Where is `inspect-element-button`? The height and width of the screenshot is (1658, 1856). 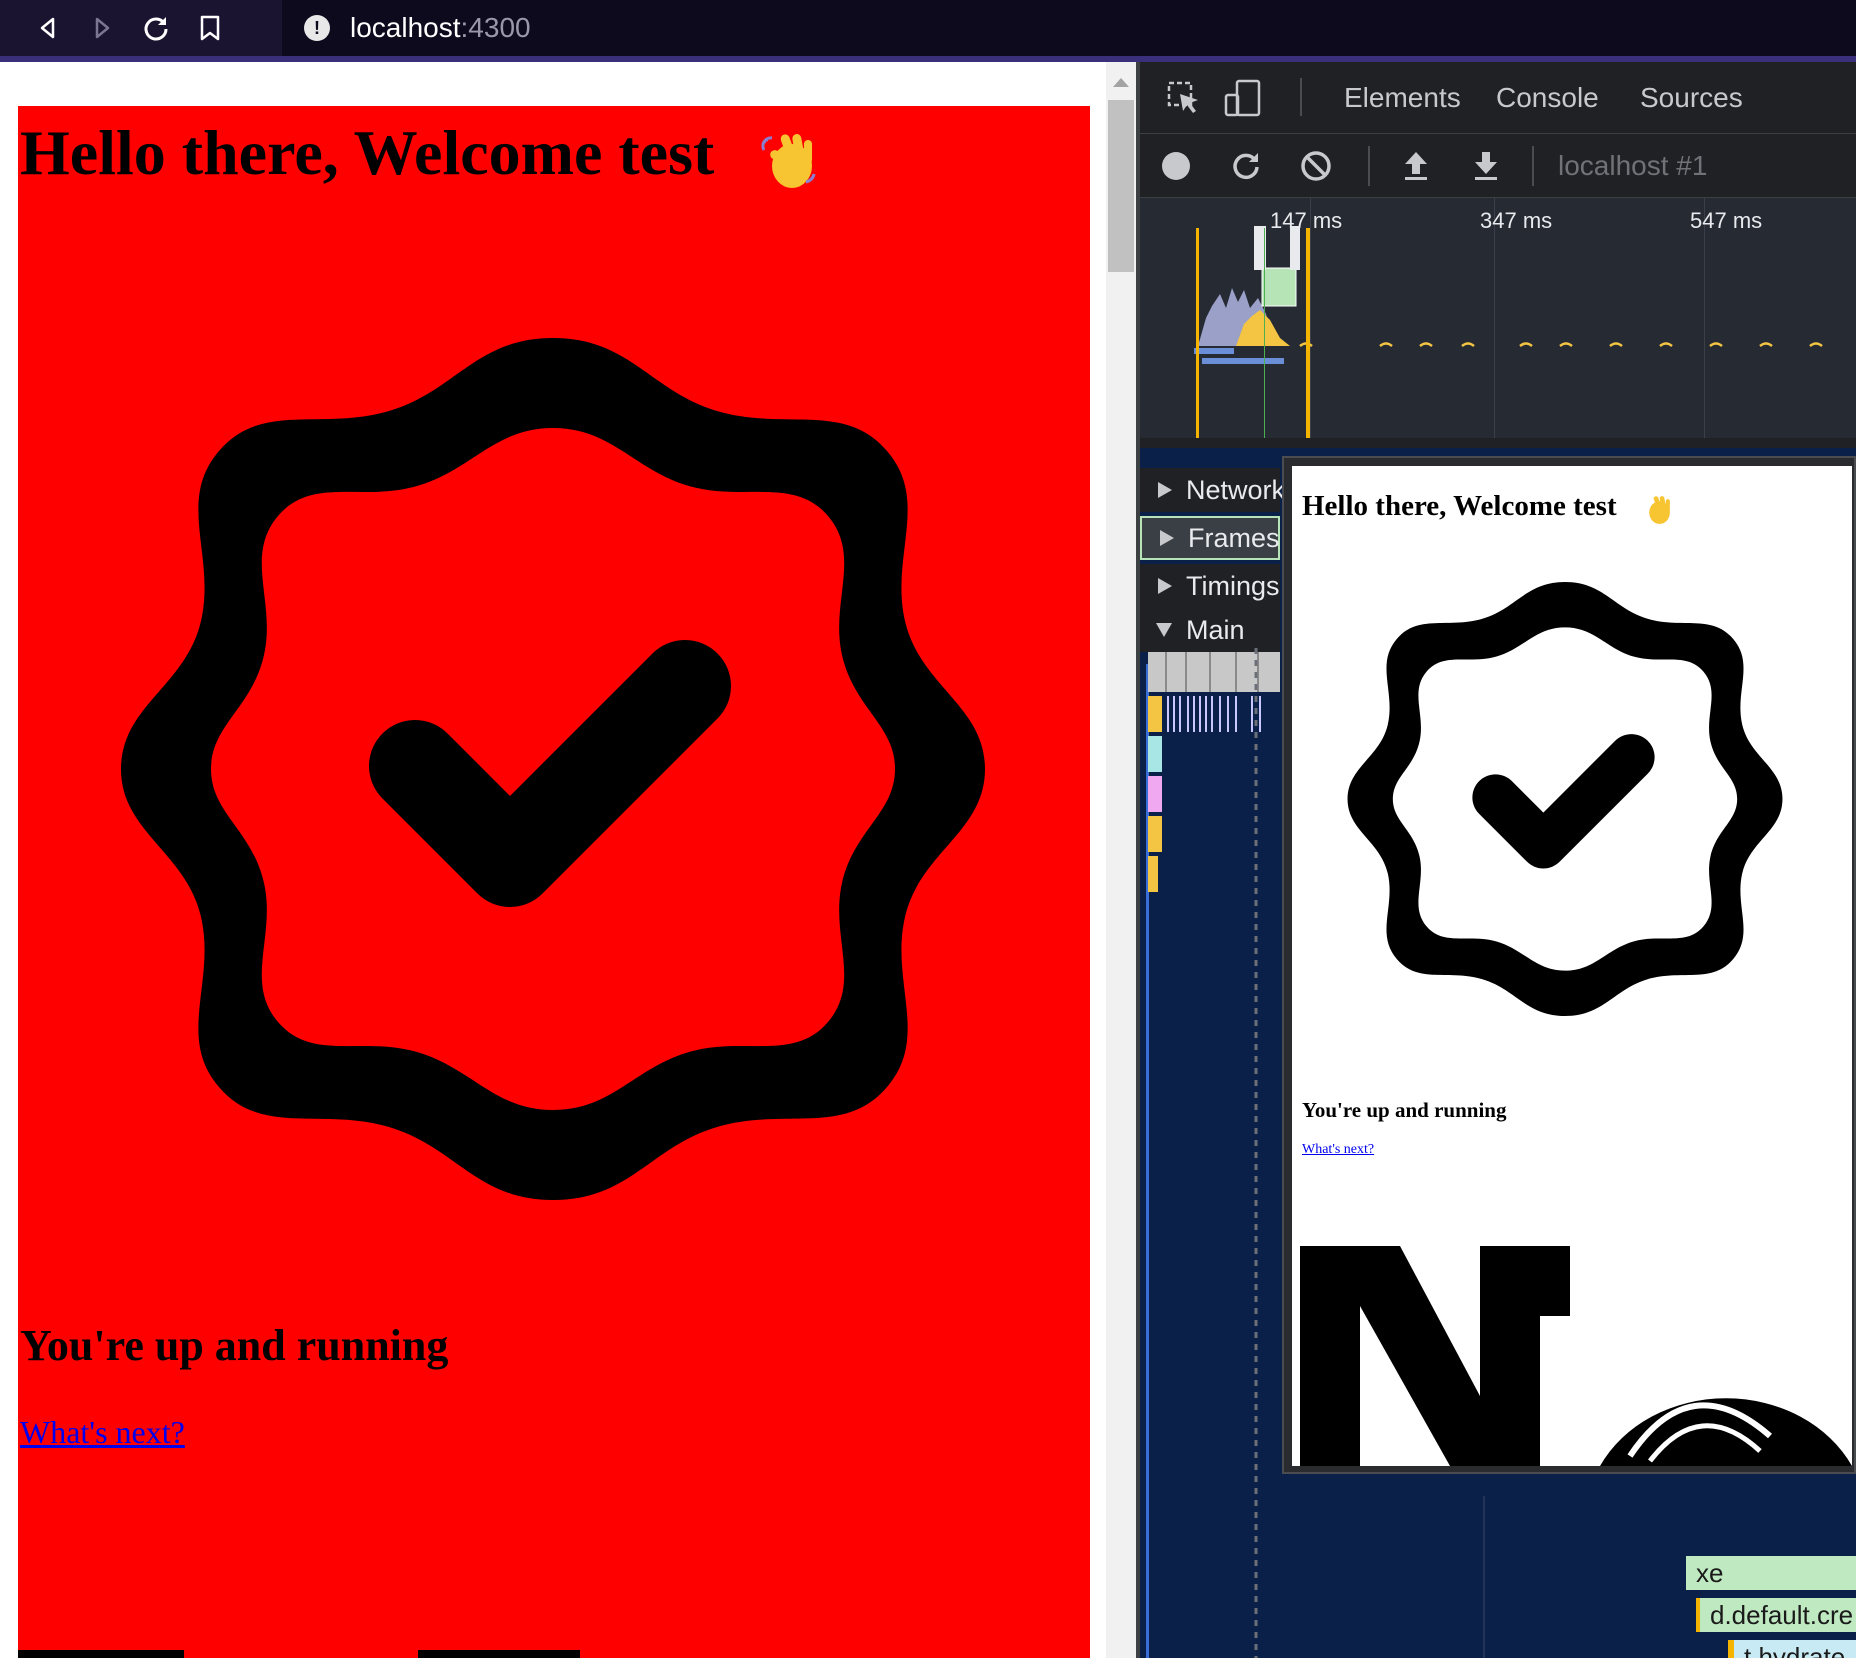
inspect-element-button is located at coordinates (1184, 98).